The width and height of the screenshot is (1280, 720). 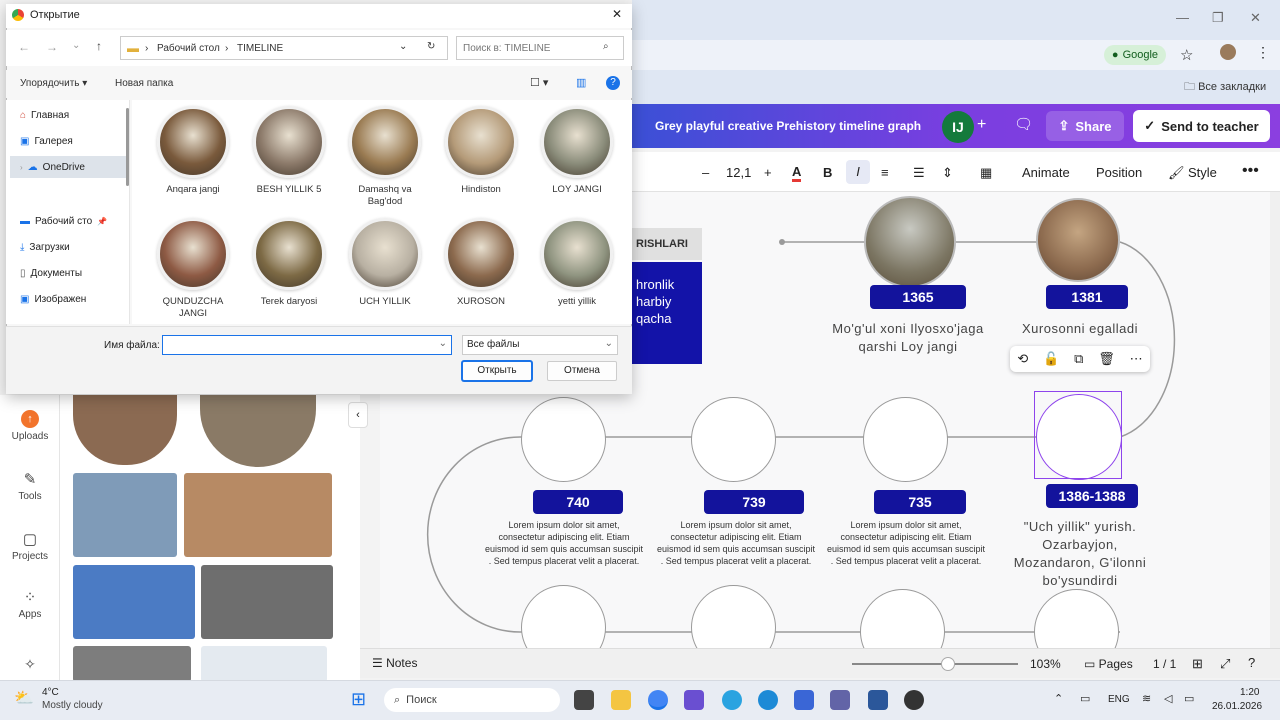 I want to click on path-segment: Рабочий стол, so click(x=188, y=48).